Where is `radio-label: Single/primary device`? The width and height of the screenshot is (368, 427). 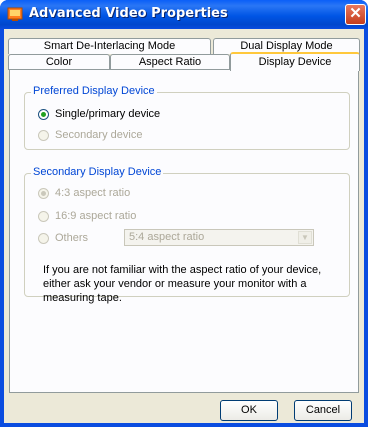 radio-label: Single/primary device is located at coordinates (108, 114).